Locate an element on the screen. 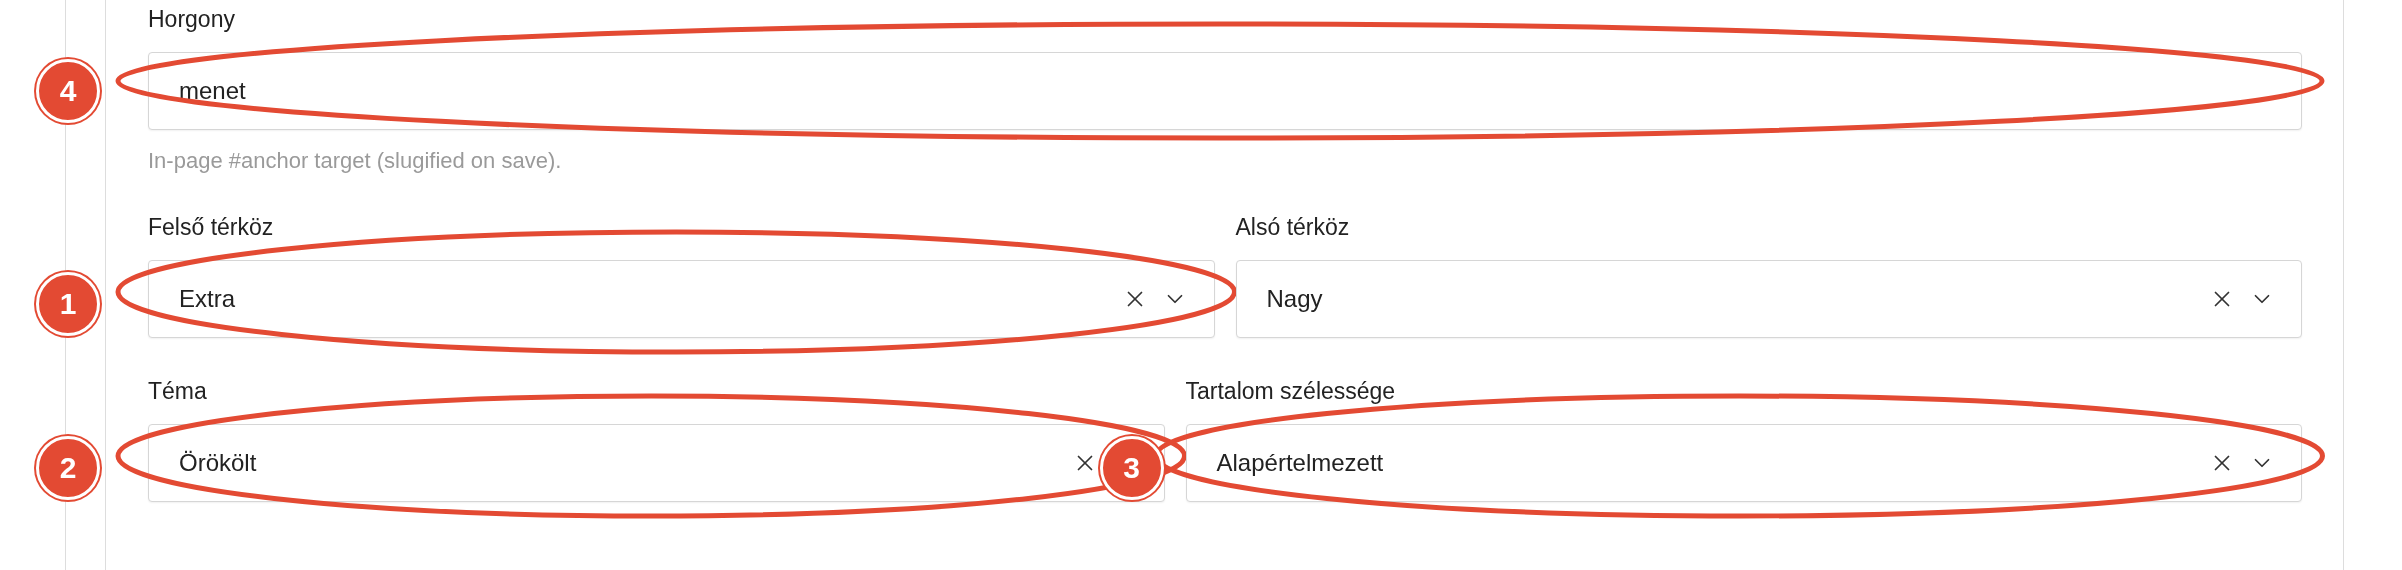 The height and width of the screenshot is (570, 2402). help-text: In-page #anchor target (slugified on save). is located at coordinates (355, 161).